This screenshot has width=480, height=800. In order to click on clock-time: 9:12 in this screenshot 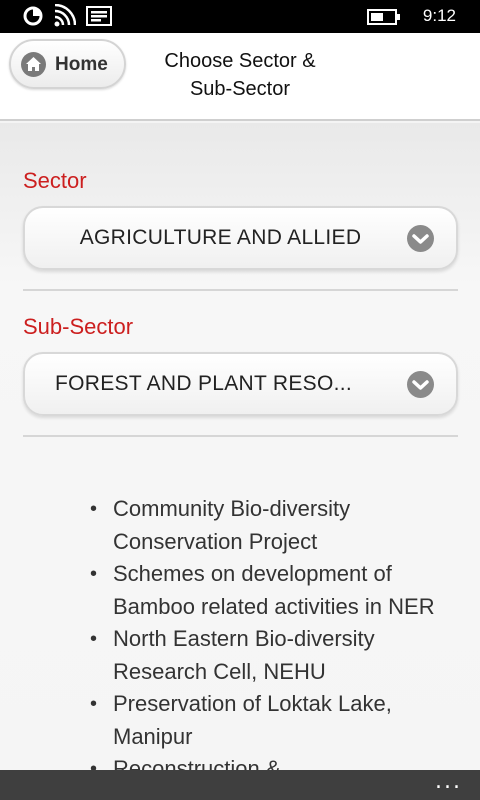, I will do `click(439, 15)`.